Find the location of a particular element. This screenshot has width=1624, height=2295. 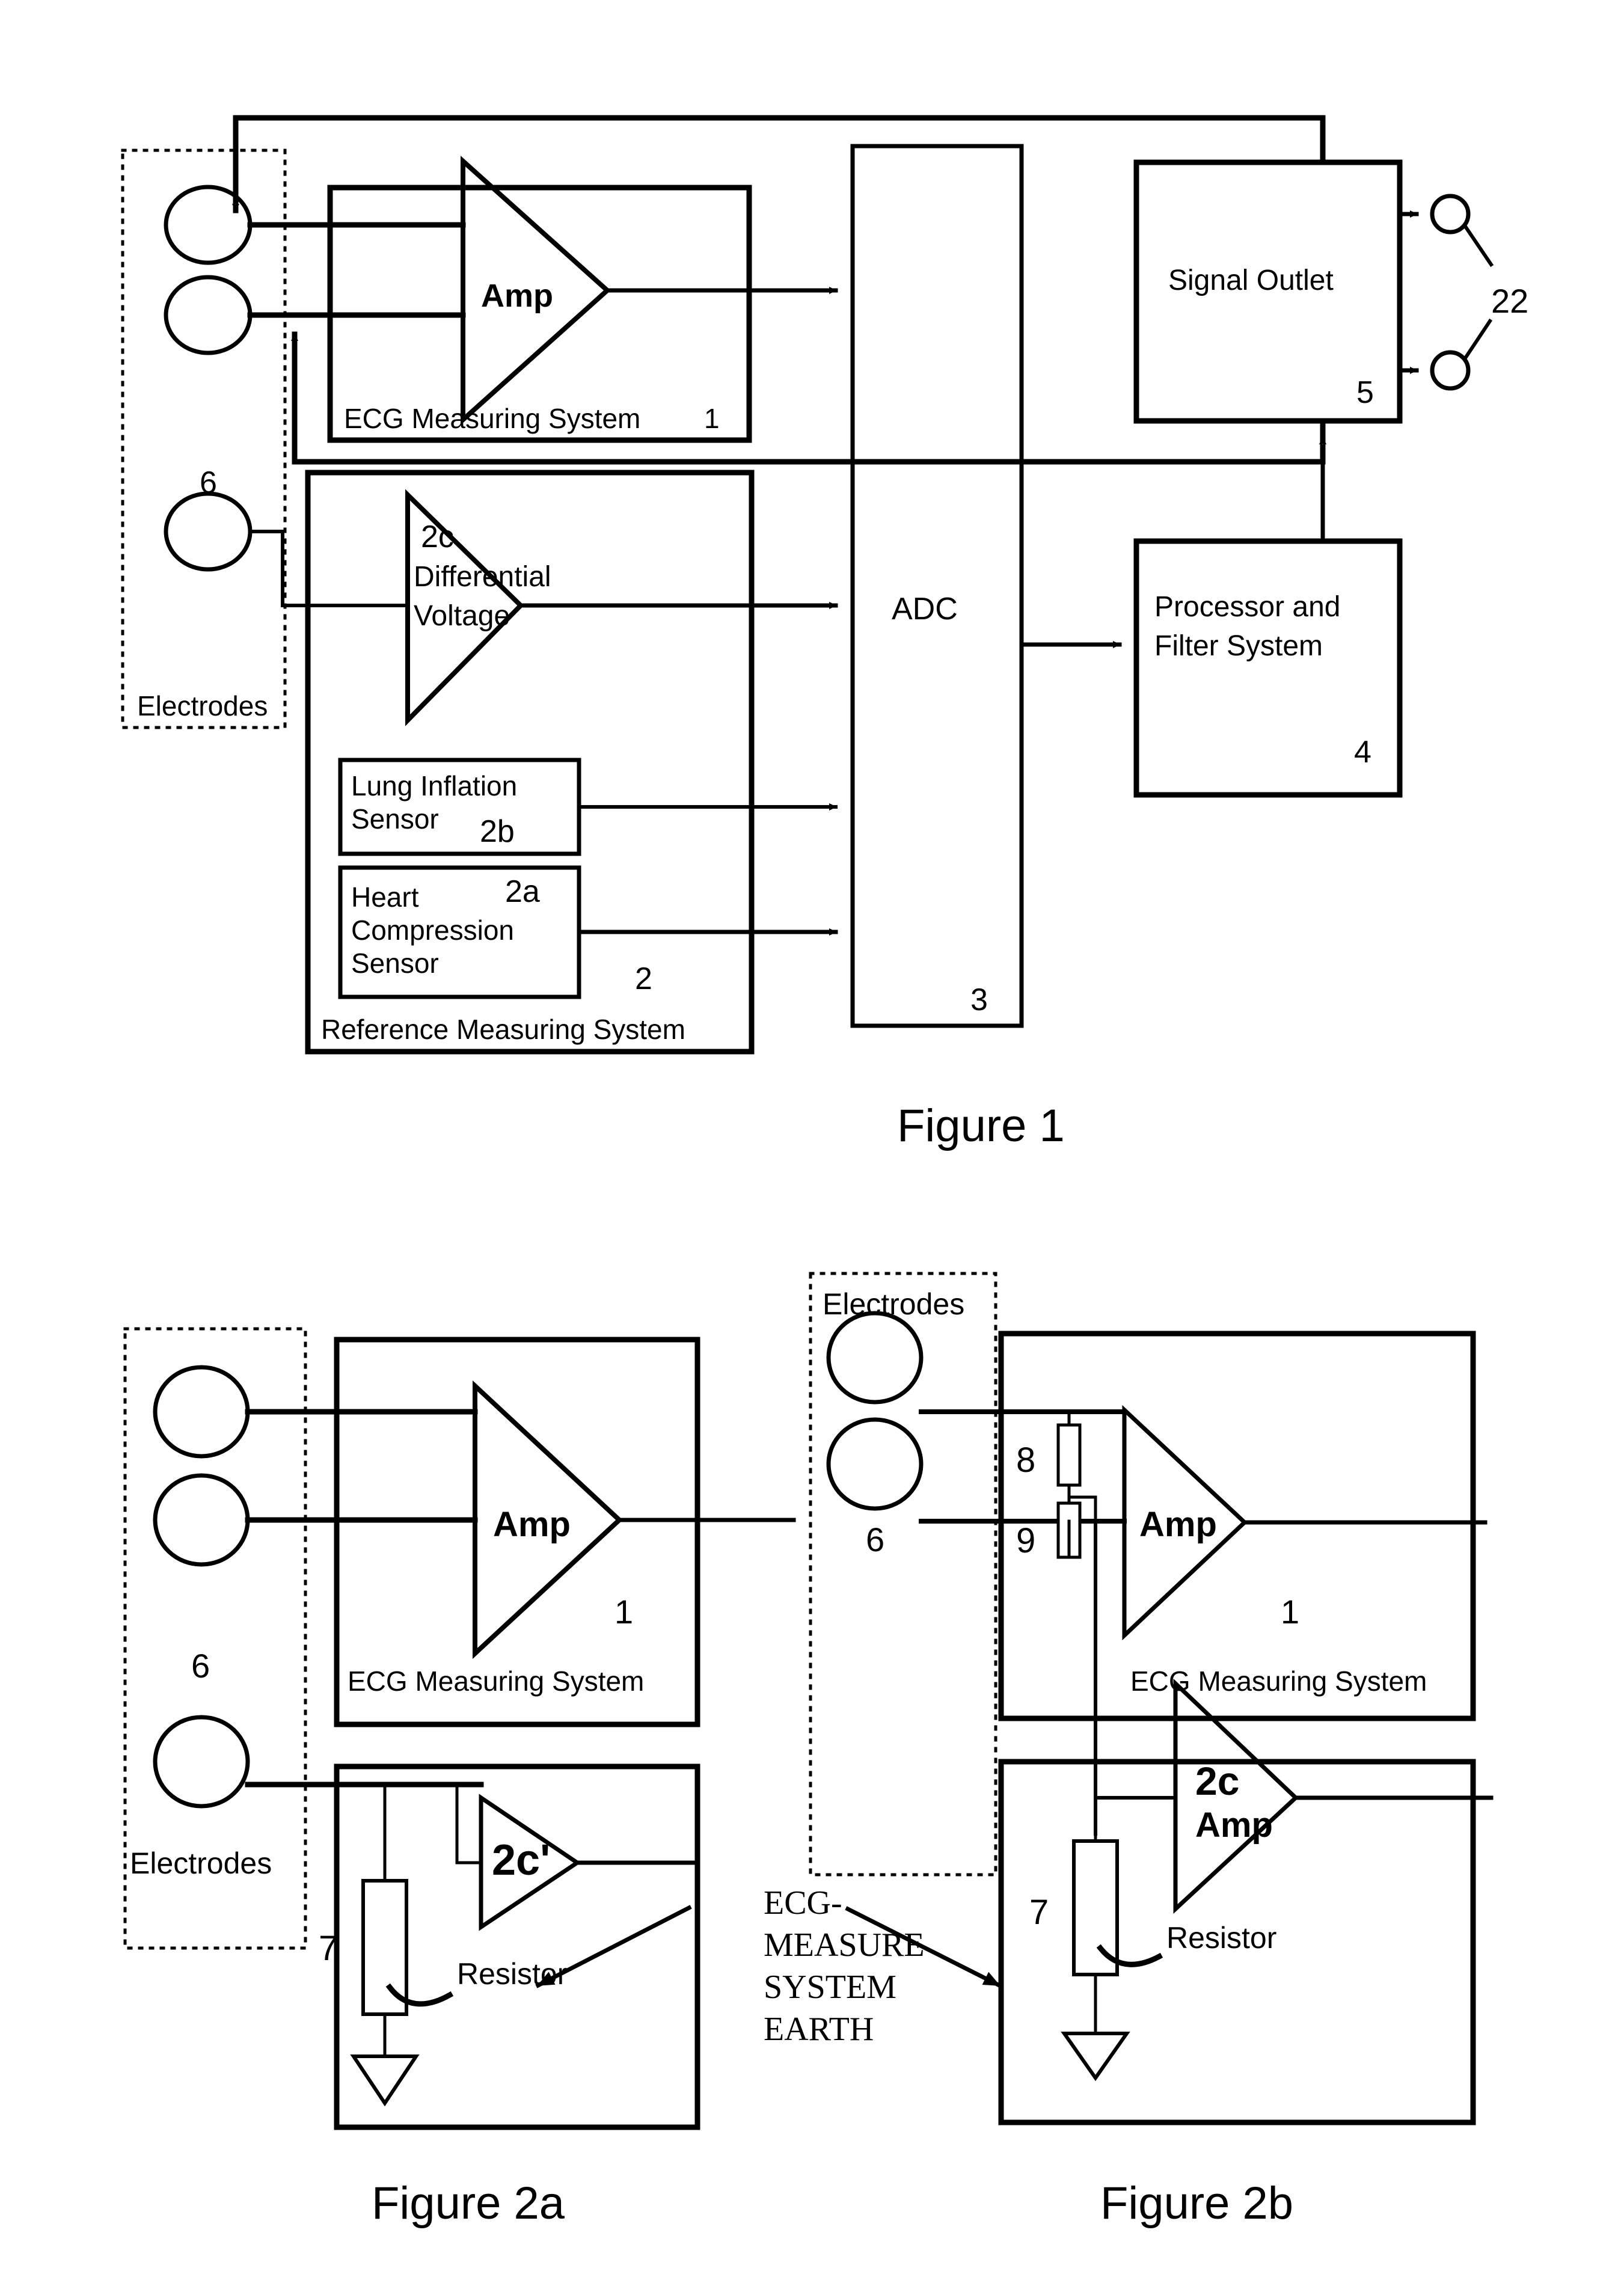

figure2b-resistor8-body is located at coordinates (1069, 1455).